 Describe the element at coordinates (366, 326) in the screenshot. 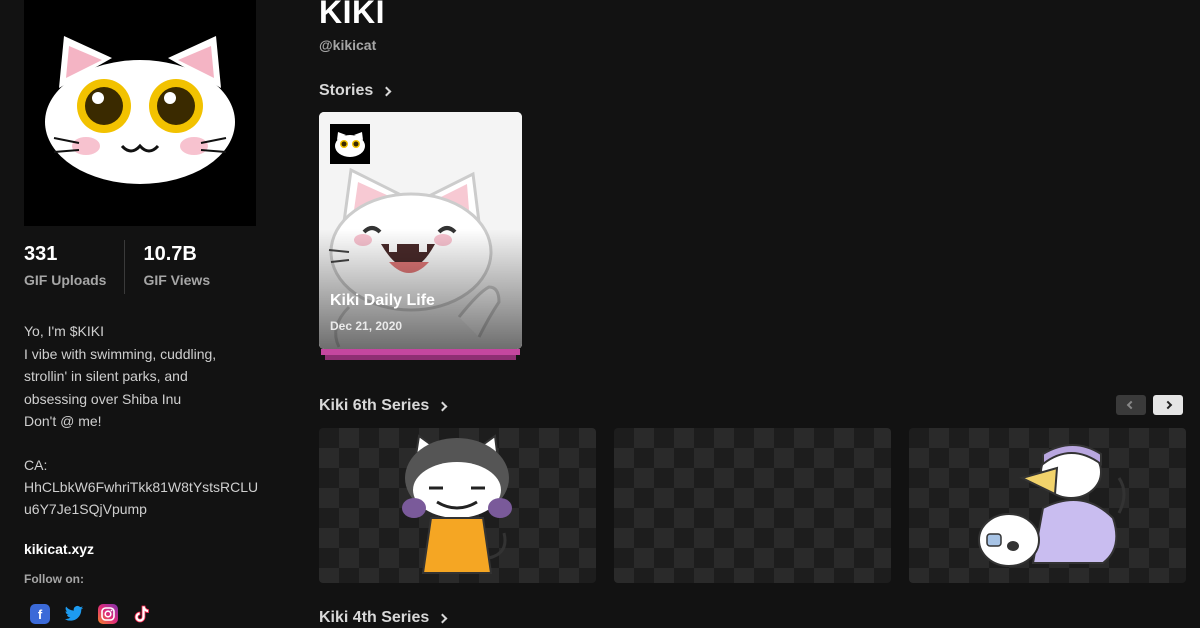

I see `story-date: Dec 21, 2020` at that location.